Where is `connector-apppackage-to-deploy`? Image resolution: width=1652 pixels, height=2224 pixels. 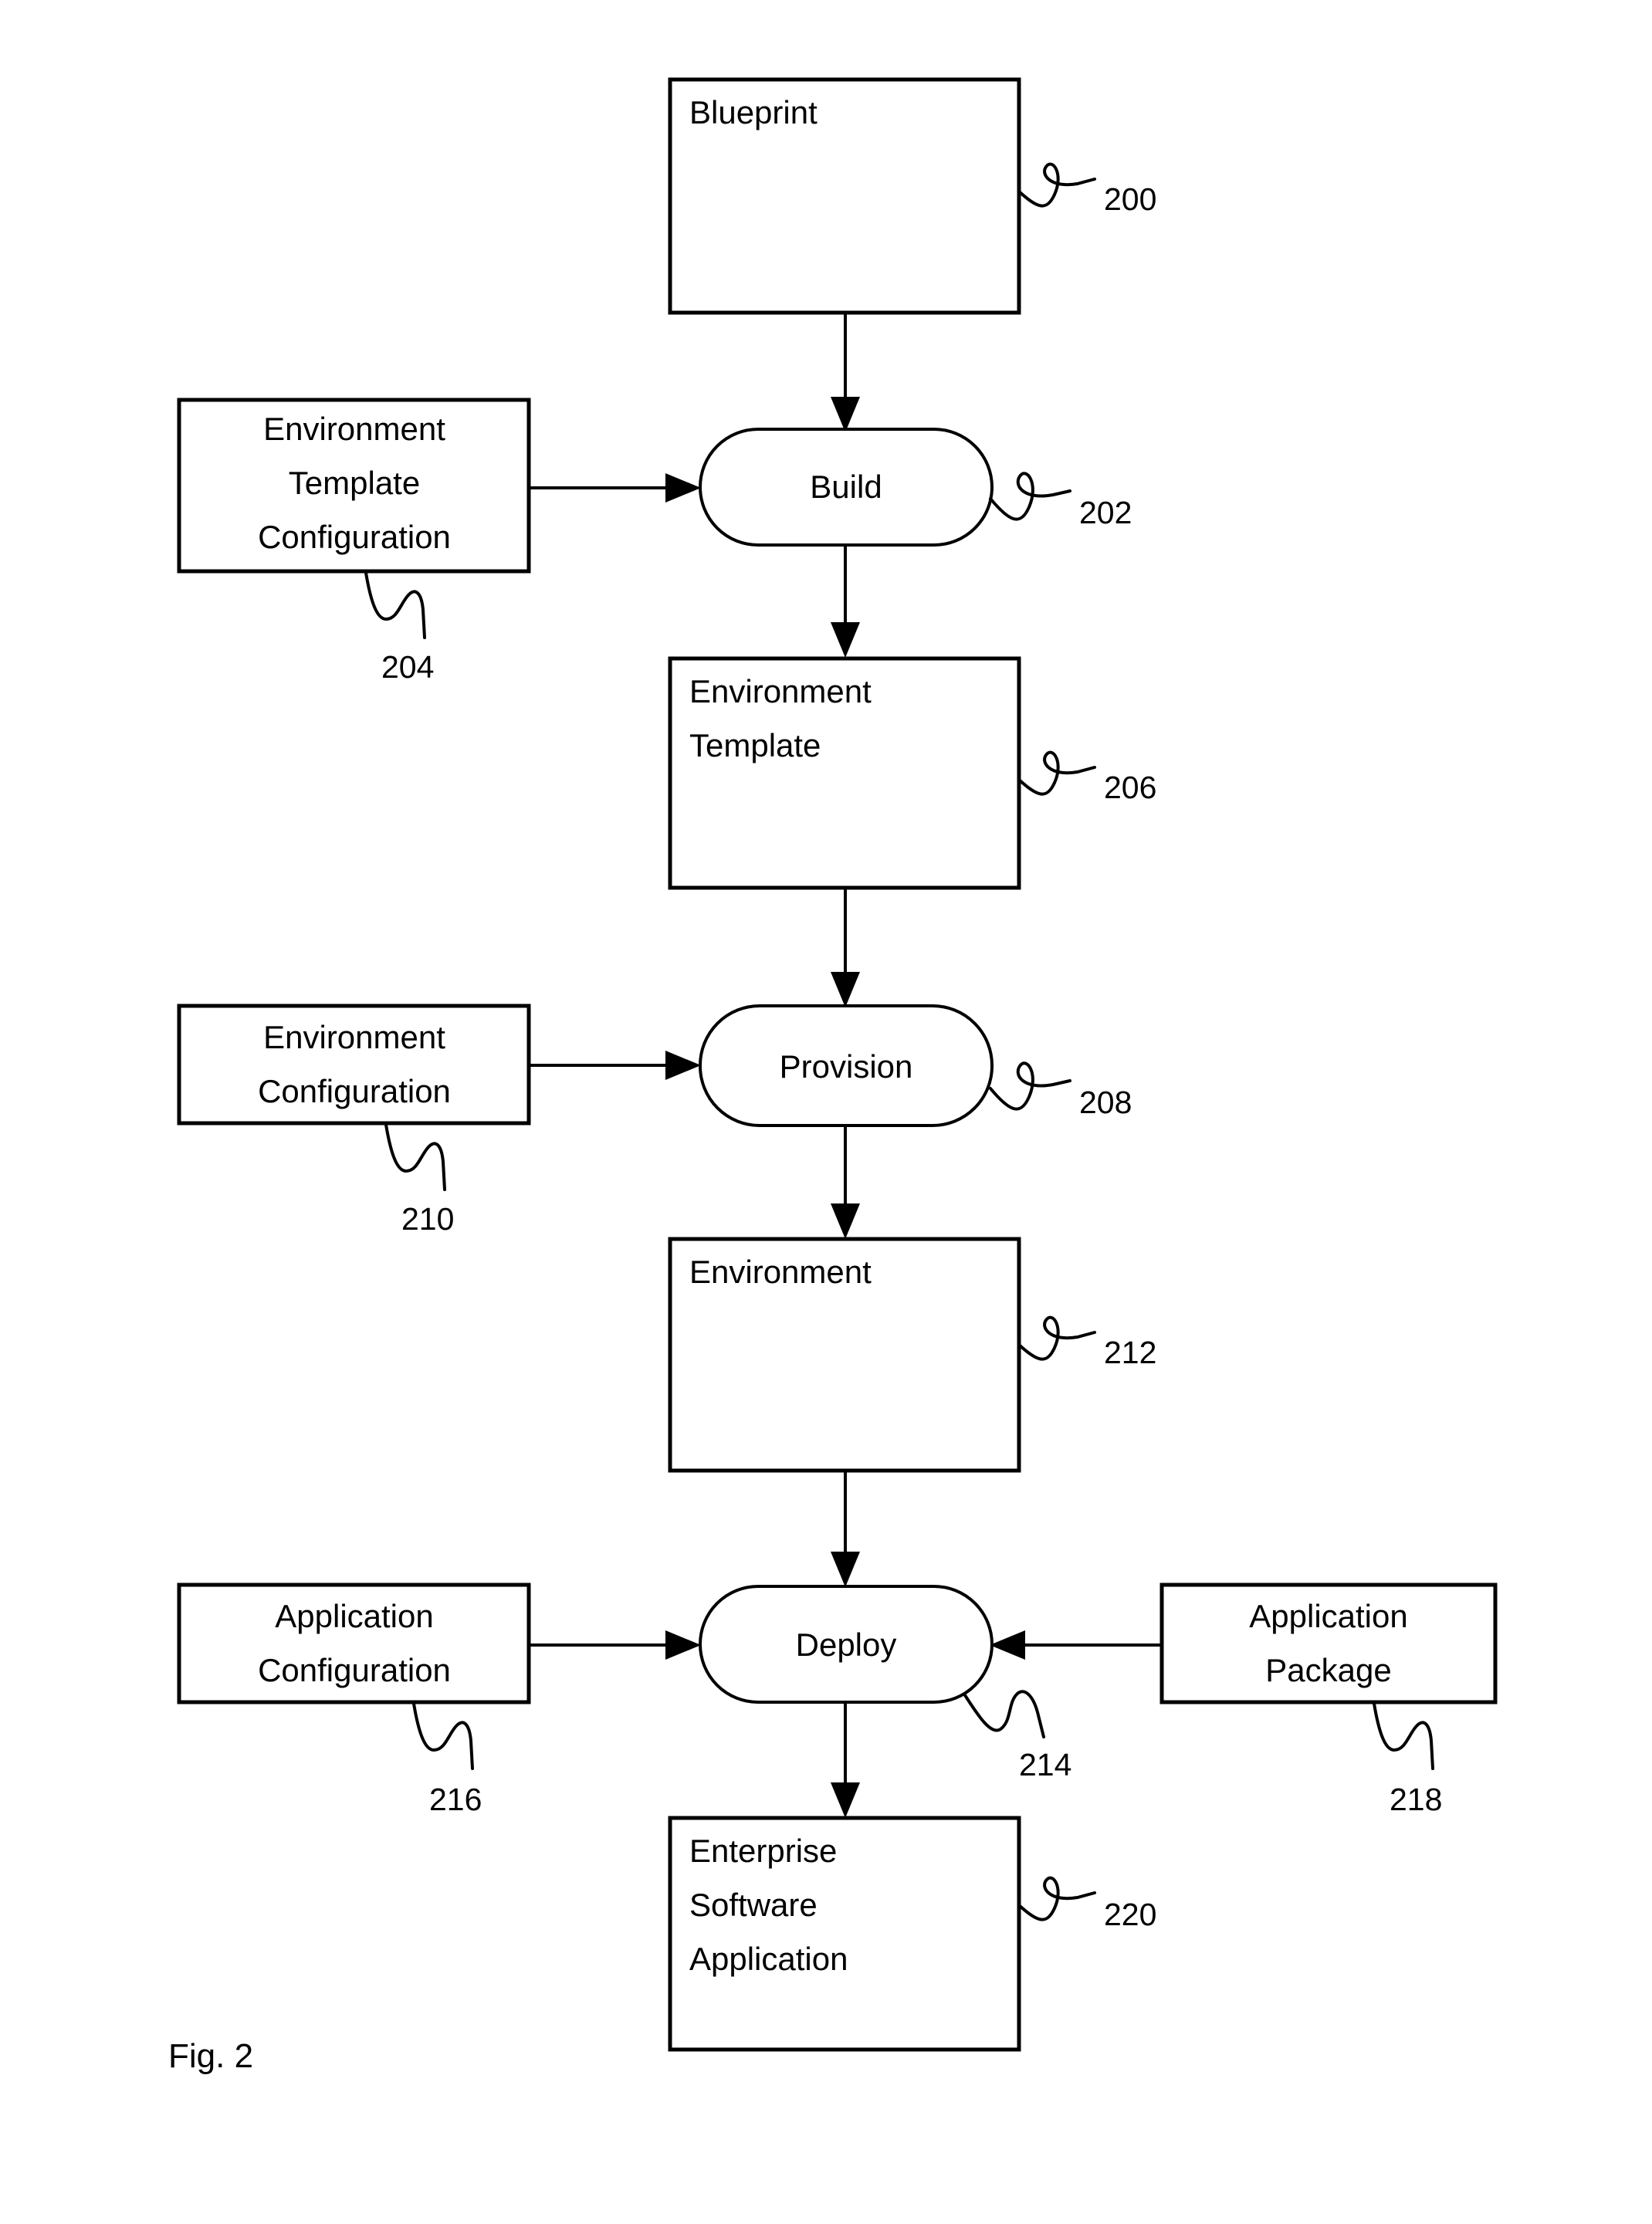 connector-apppackage-to-deploy is located at coordinates (1076, 1645).